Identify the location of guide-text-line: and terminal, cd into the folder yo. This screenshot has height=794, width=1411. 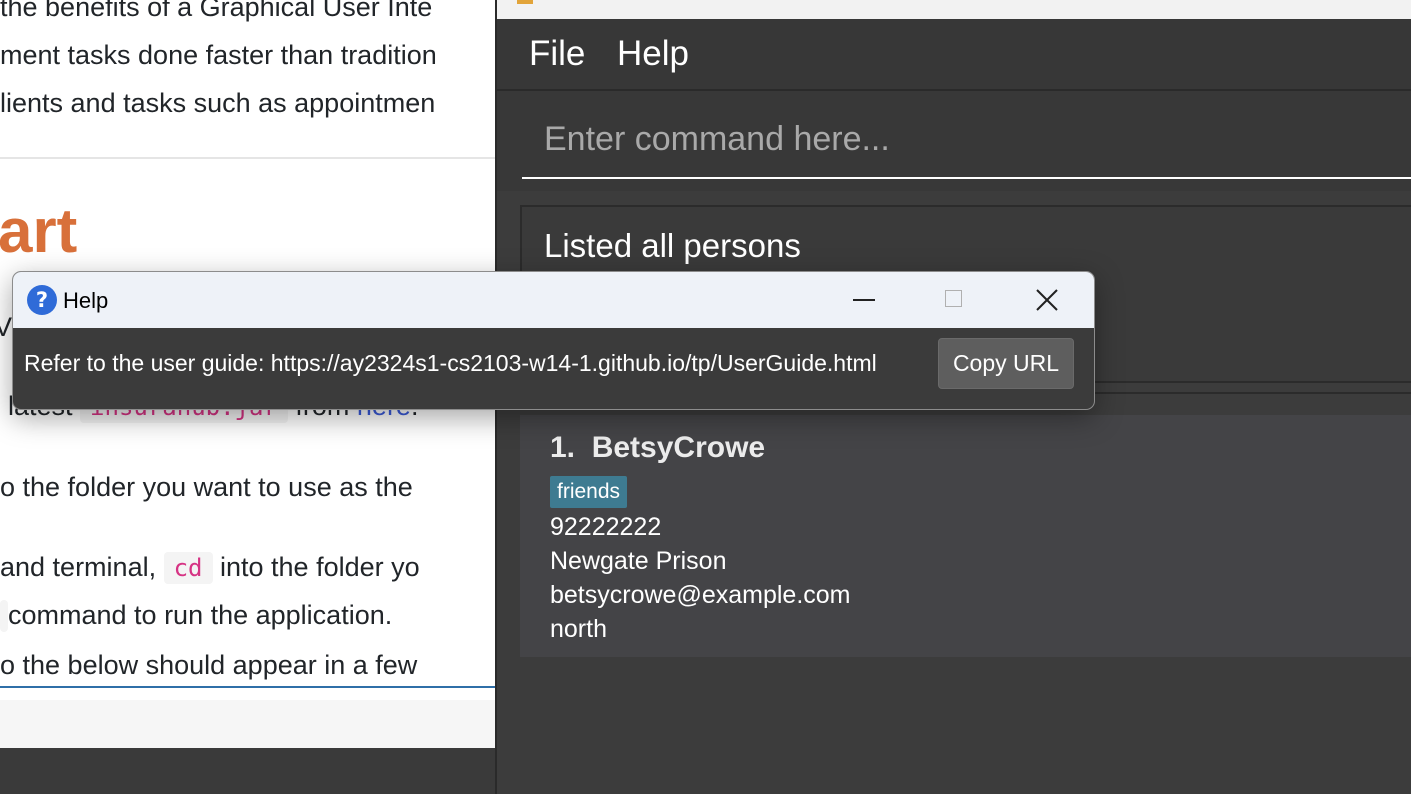
(210, 568).